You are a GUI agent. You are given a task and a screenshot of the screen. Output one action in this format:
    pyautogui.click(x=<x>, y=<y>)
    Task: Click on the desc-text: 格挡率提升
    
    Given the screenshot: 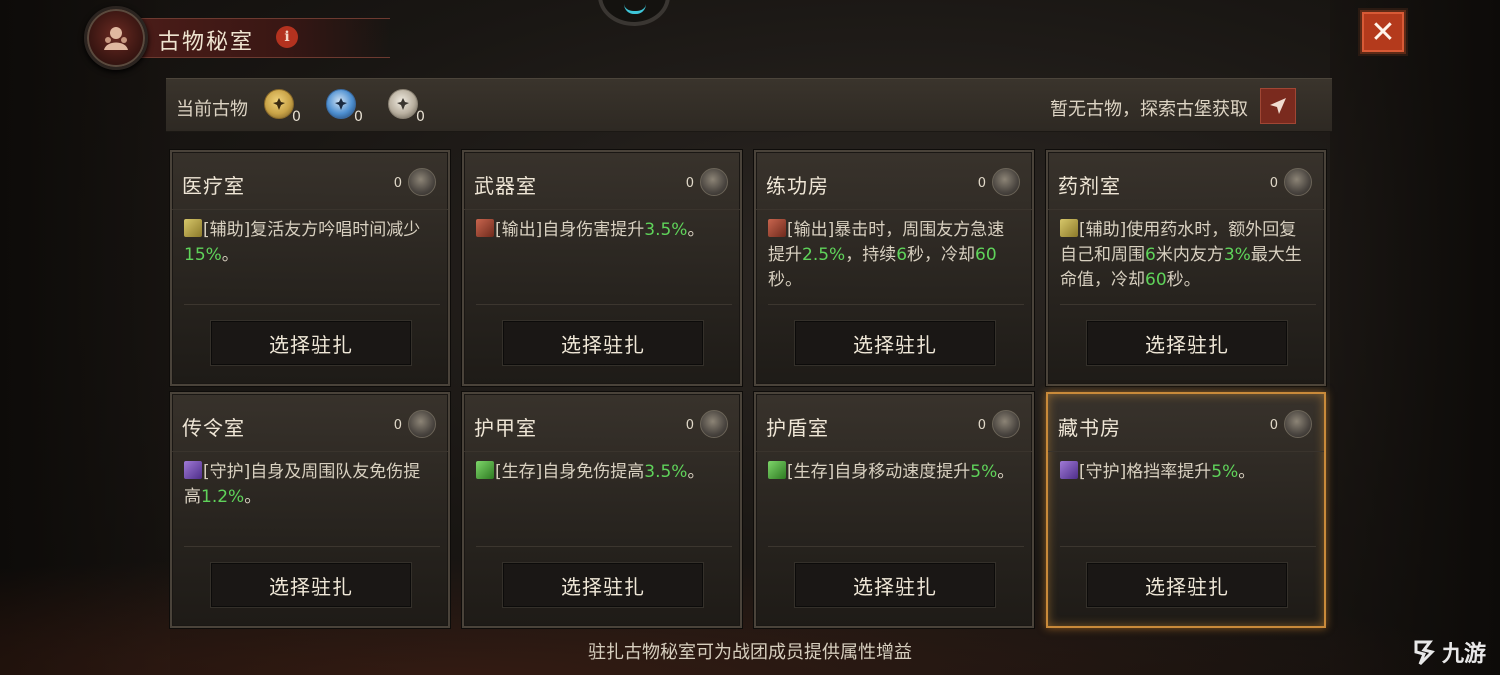 What is the action you would take?
    pyautogui.click(x=1169, y=472)
    